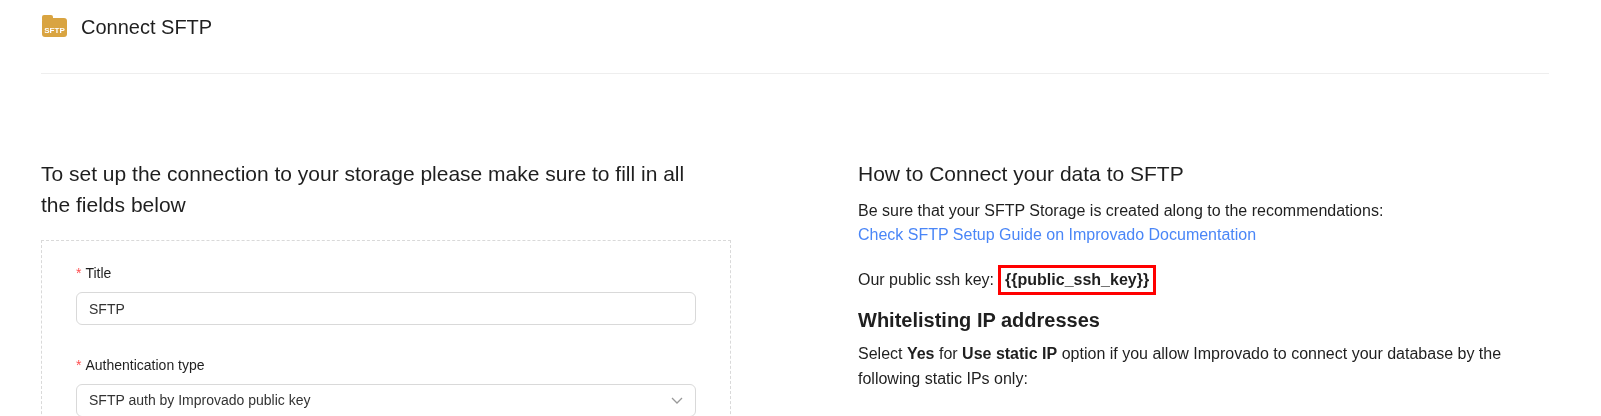  Describe the element at coordinates (145, 365) in the screenshot. I see `field-label: Authentication type` at that location.